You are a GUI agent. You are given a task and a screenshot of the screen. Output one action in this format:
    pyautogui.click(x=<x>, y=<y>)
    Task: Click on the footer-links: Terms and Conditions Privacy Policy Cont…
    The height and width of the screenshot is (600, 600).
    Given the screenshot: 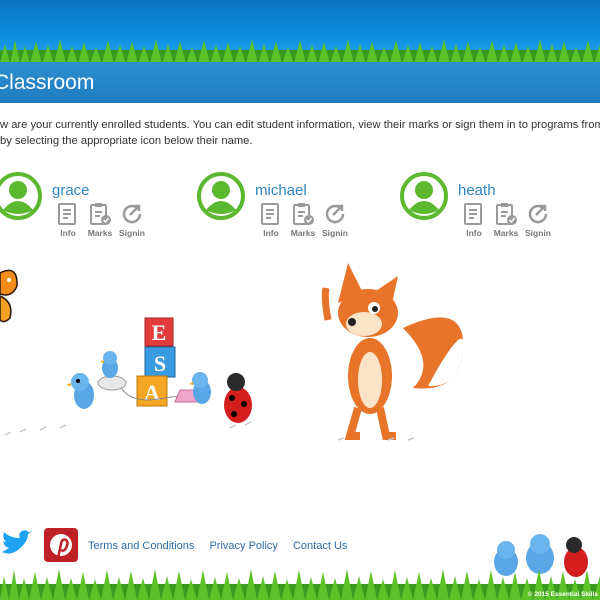 What is the action you would take?
    pyautogui.click(x=223, y=546)
    